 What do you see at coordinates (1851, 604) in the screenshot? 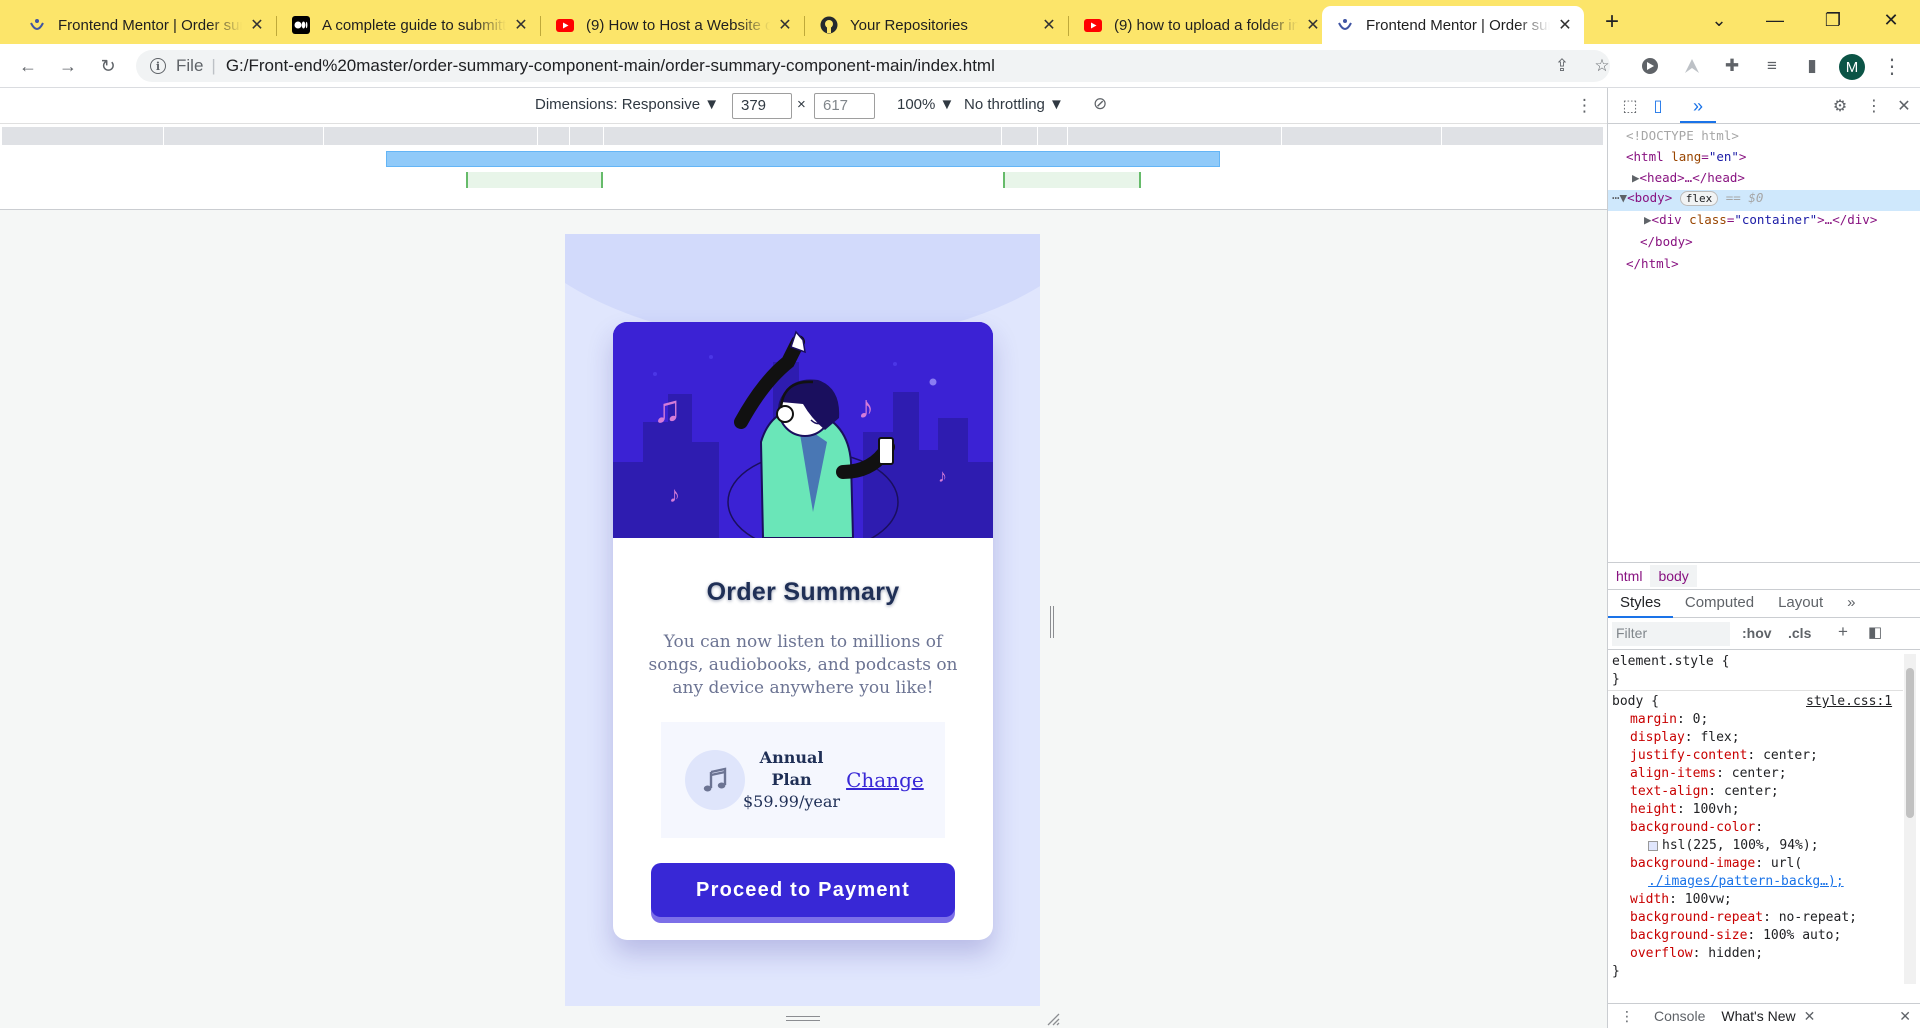
I see `more-panels-icon: »` at bounding box center [1851, 604].